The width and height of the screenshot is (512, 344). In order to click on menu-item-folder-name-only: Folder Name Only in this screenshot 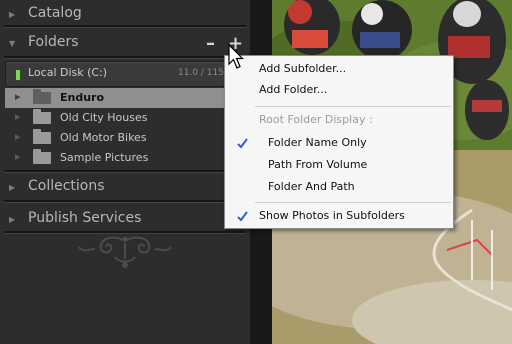, I will do `click(339, 143)`.